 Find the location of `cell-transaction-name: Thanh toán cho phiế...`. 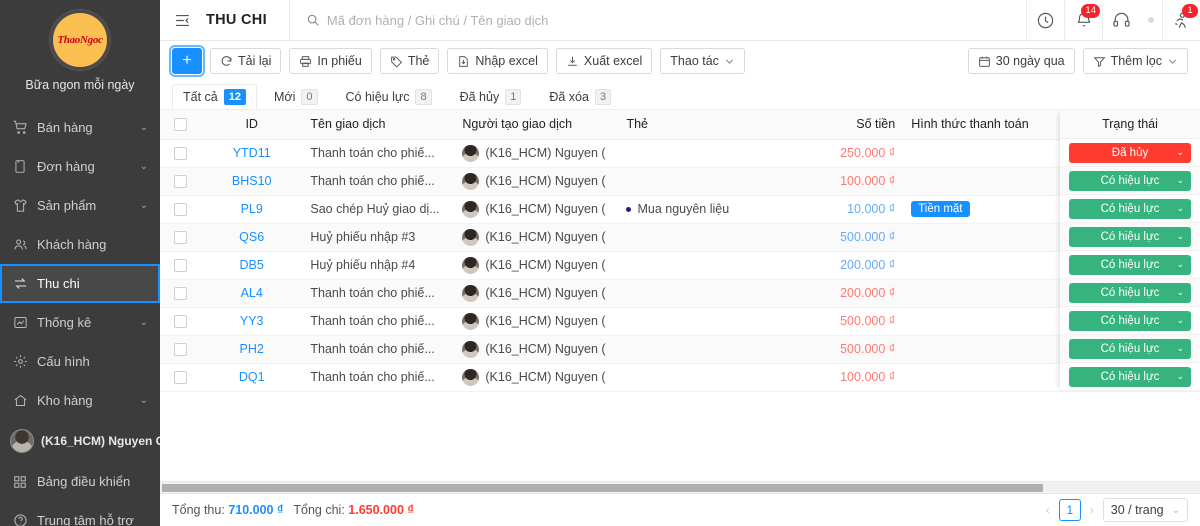

cell-transaction-name: Thanh toán cho phiế... is located at coordinates (378, 349).